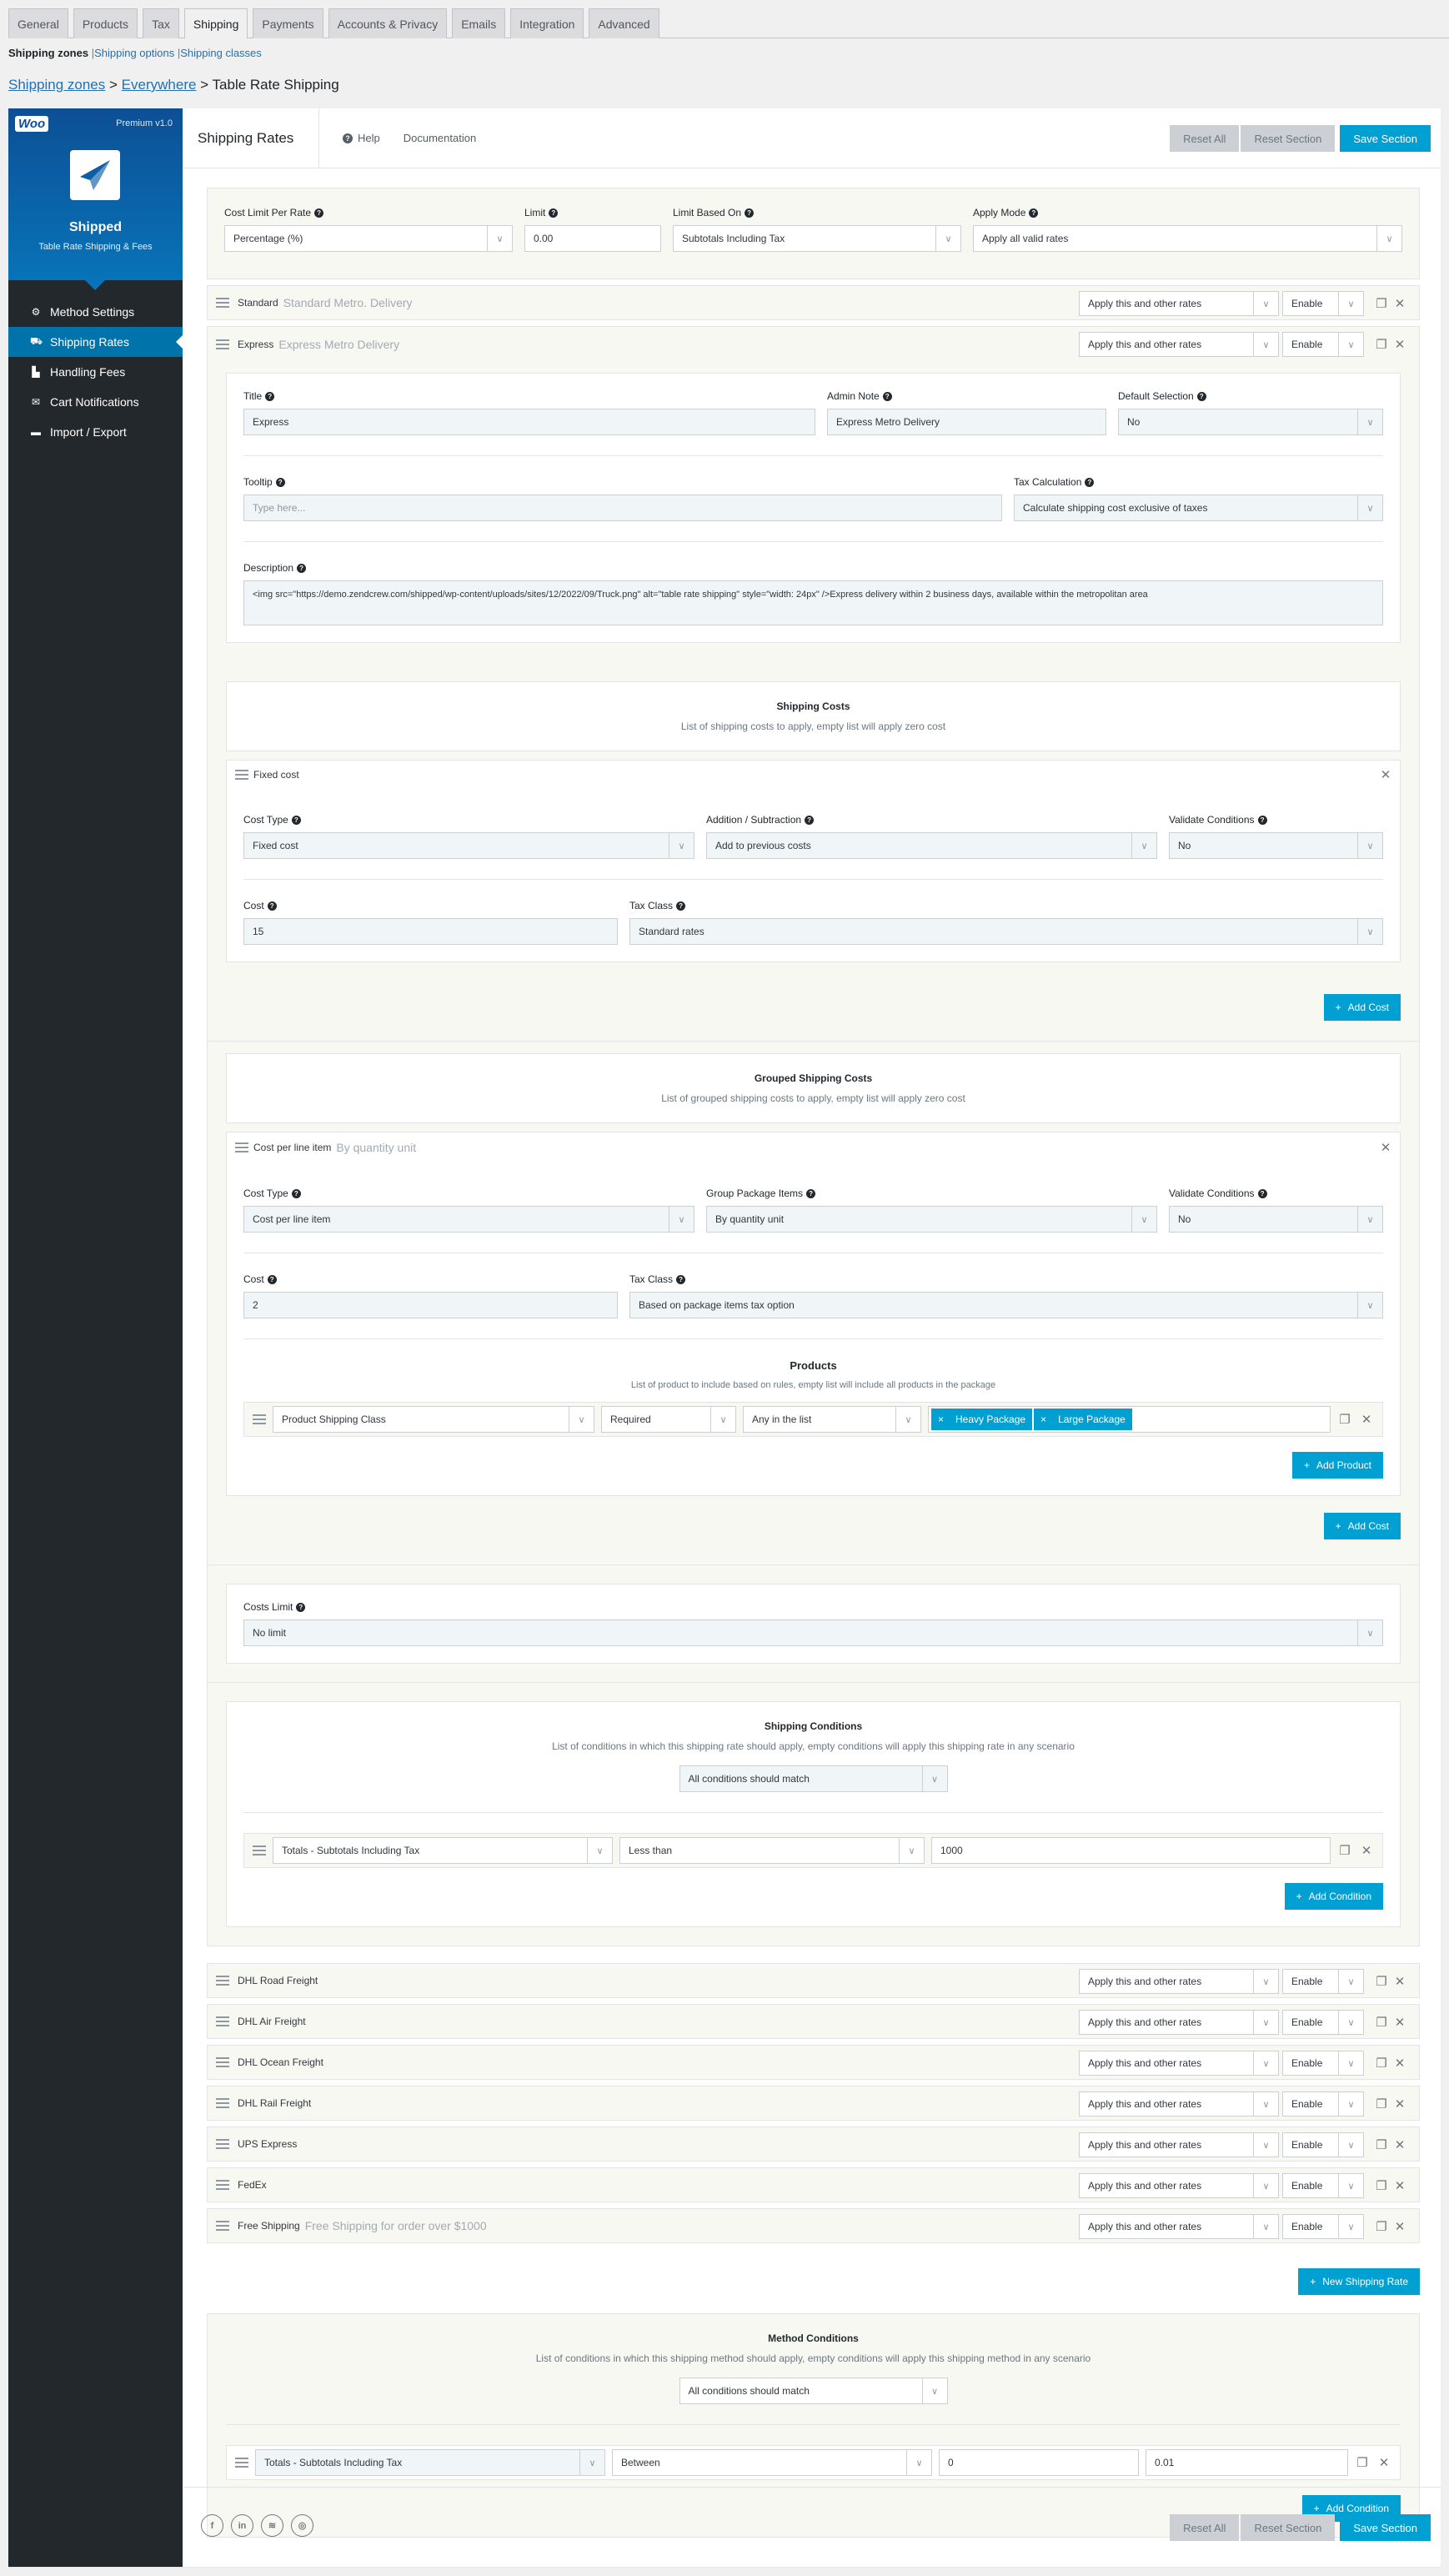 The height and width of the screenshot is (2576, 1449). Describe the element at coordinates (212, 2525) in the screenshot. I see `facebook-icon: f` at that location.